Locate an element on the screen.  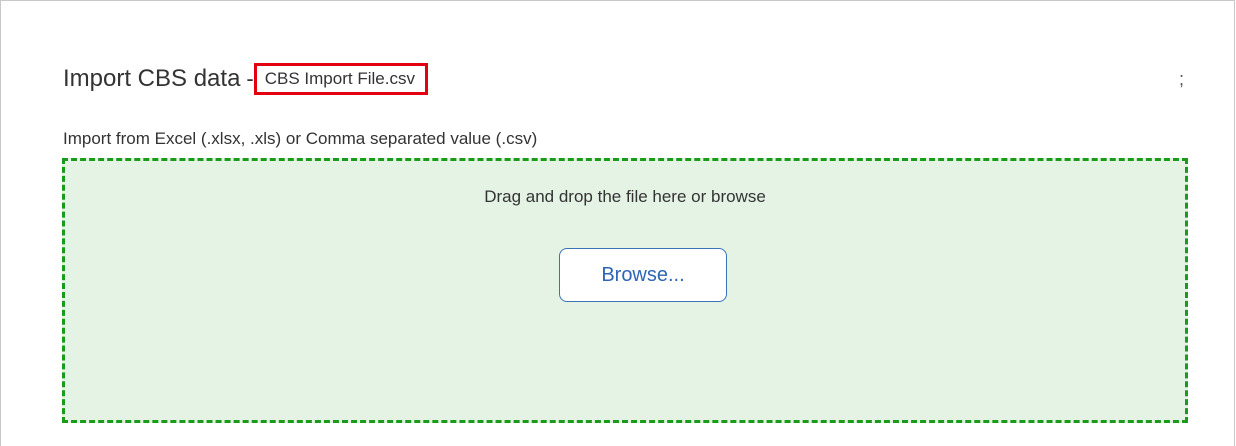
file-name-text: CBS Import File.csv is located at coordinates (339, 78).